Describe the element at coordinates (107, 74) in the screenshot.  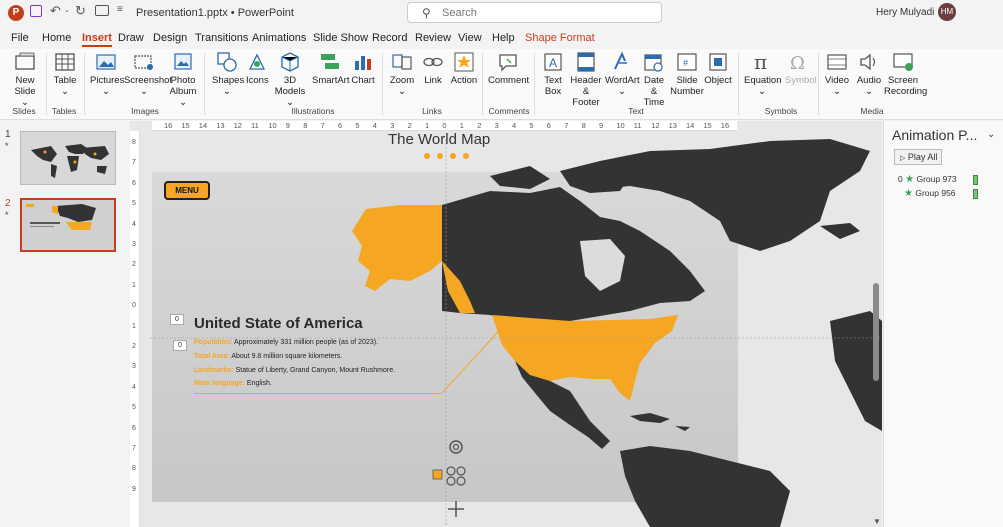
I see `pictures-button: Pictures ⌄` at that location.